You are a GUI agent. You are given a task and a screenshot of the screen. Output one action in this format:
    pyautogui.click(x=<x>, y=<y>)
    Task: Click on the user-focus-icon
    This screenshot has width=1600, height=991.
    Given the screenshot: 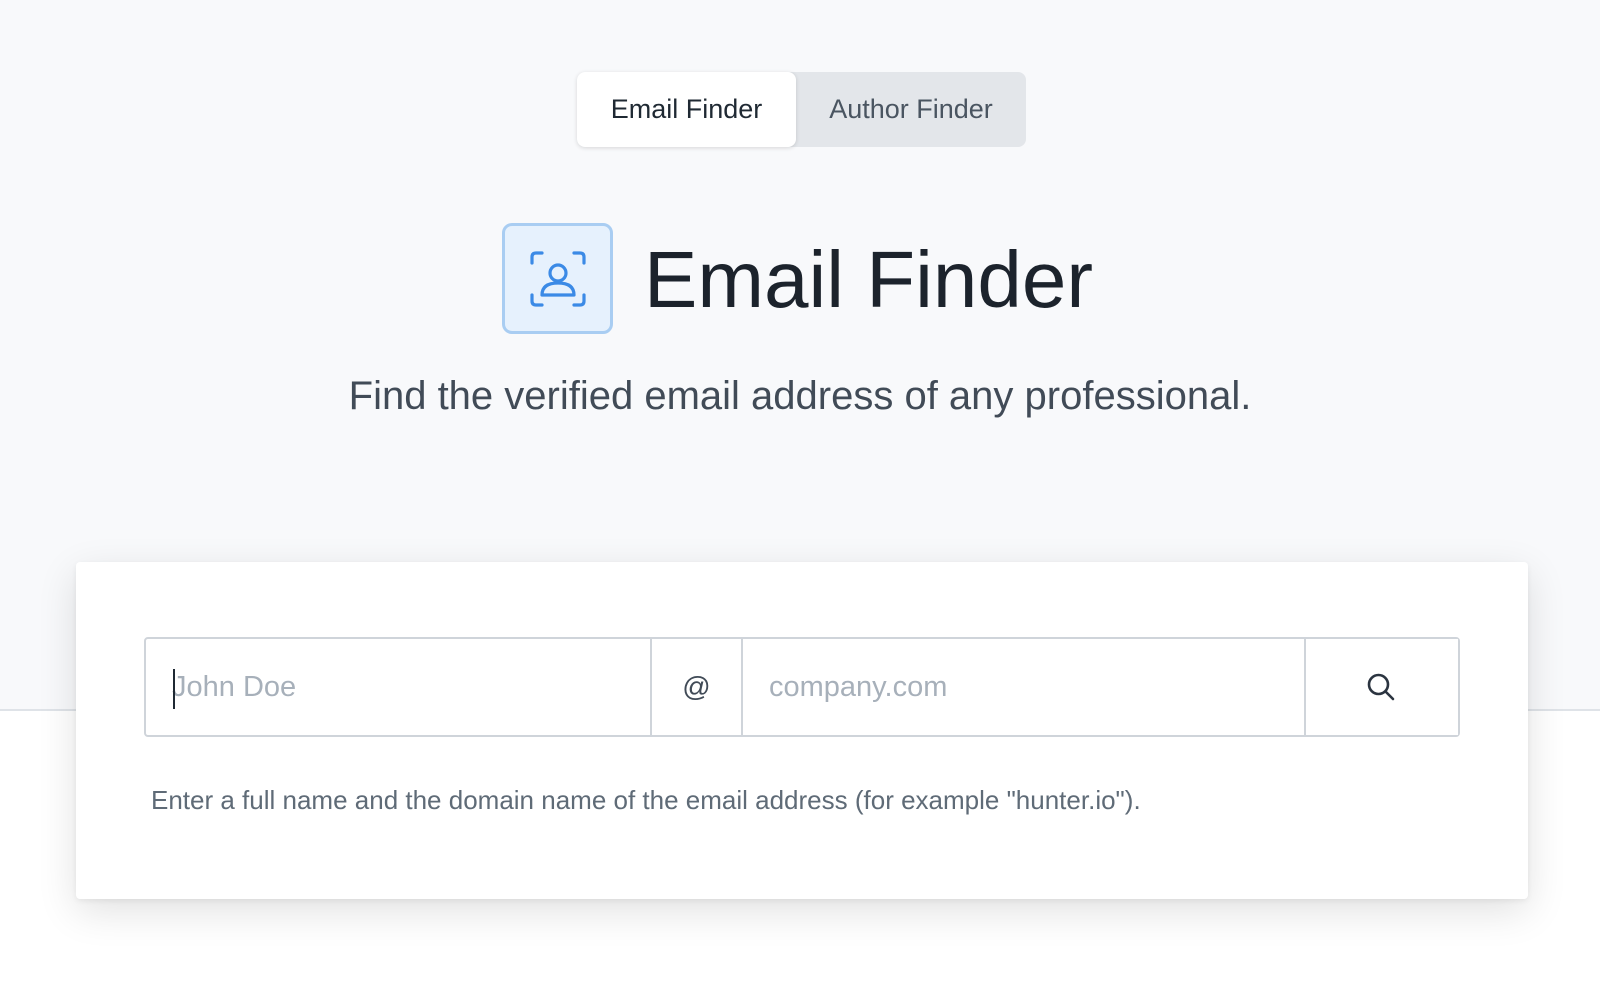 What is the action you would take?
    pyautogui.click(x=557, y=278)
    